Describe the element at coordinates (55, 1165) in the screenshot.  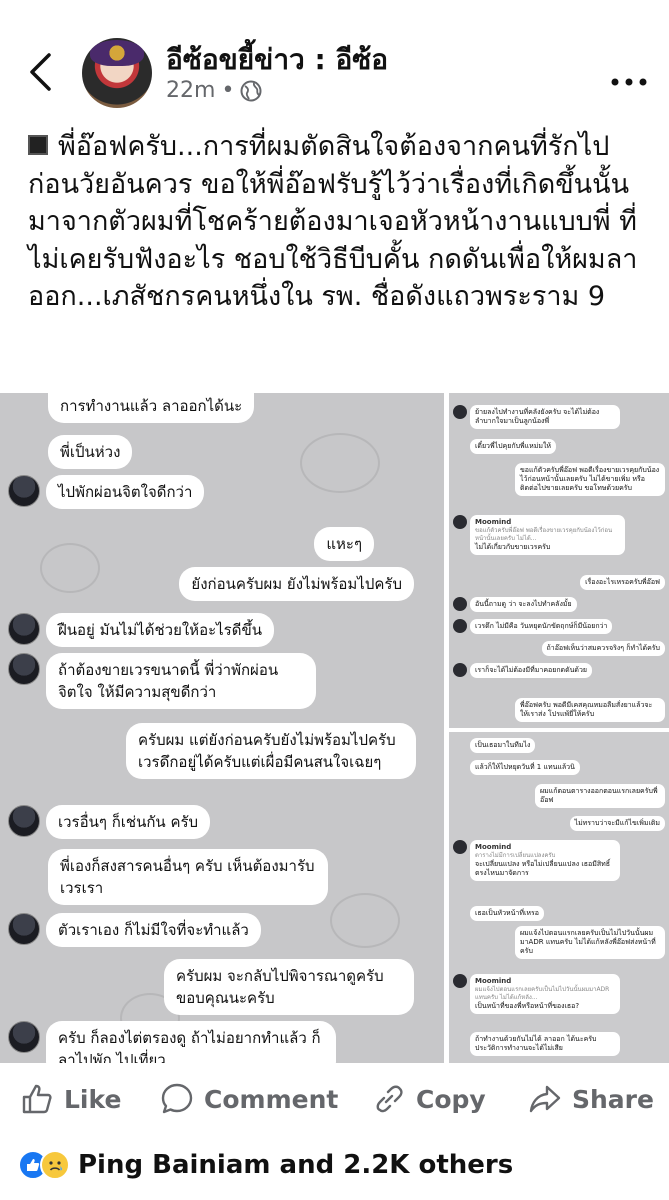
I see `sad-reaction-icon` at that location.